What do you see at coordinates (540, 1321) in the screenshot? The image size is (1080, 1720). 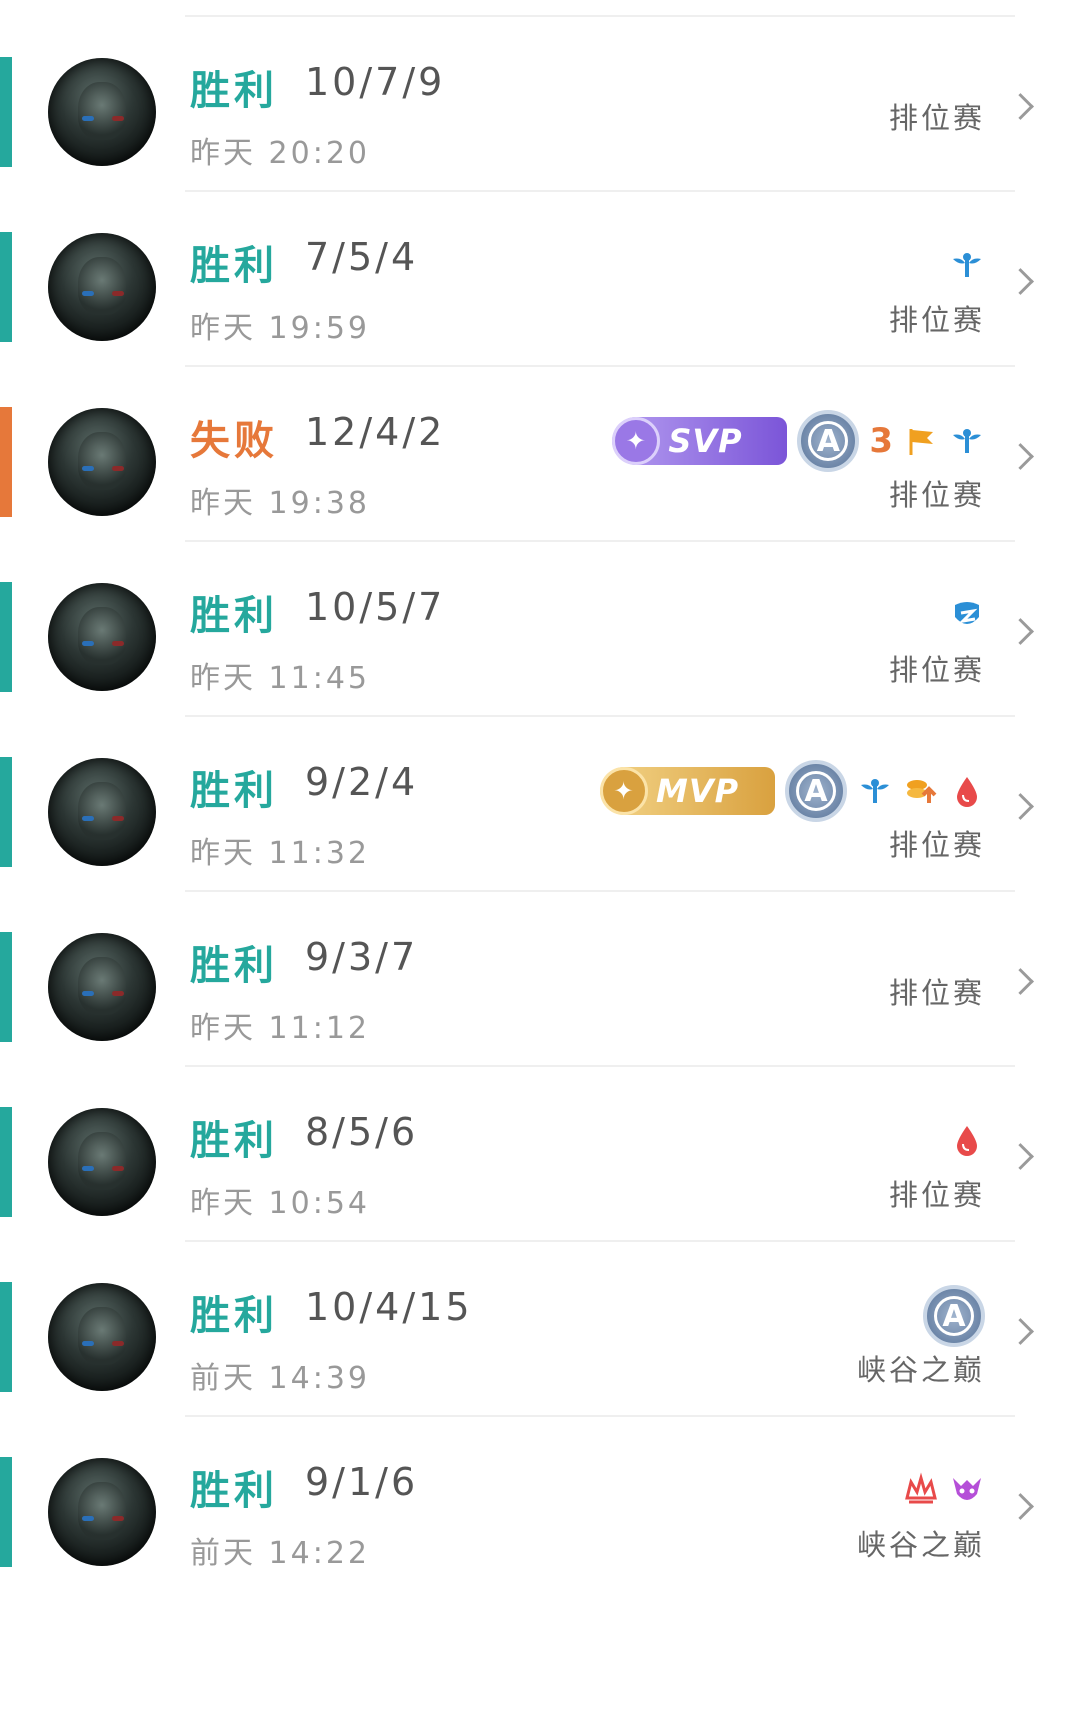 I see `match-row: 胜利 10/4/15 前天 14:39 A 峡谷之巅` at bounding box center [540, 1321].